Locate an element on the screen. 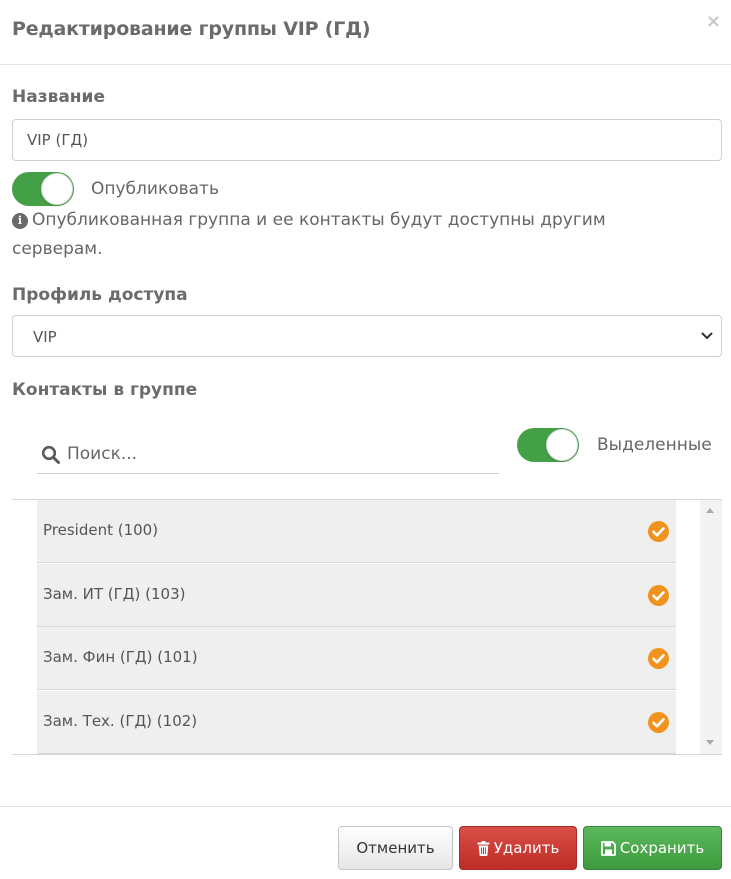  name-input is located at coordinates (367, 140).